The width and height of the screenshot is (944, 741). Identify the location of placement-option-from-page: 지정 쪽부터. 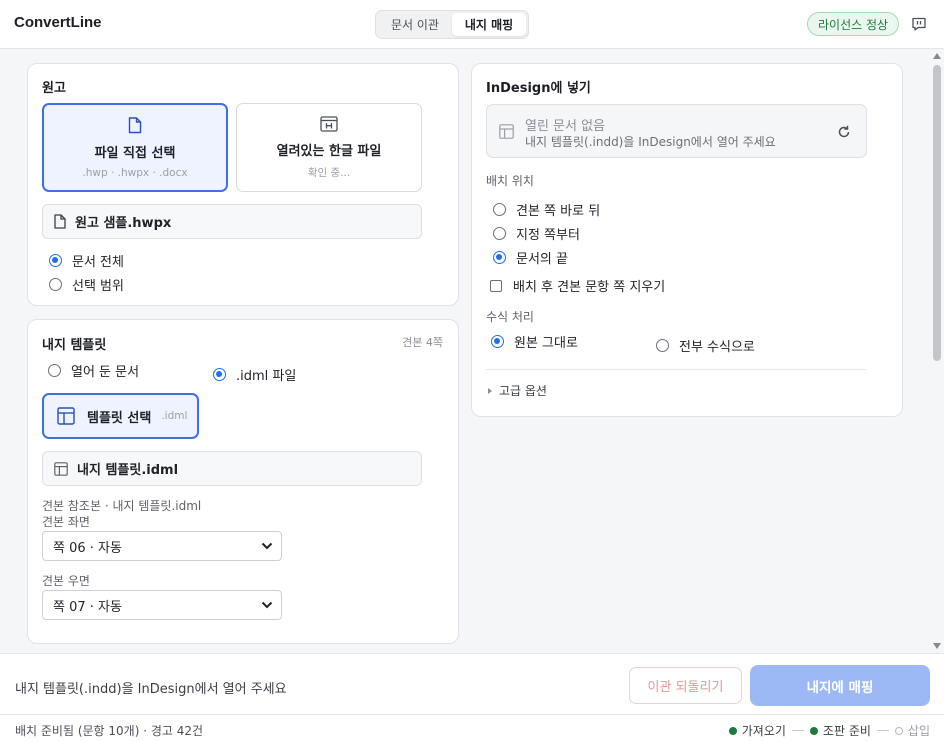
(536, 233).